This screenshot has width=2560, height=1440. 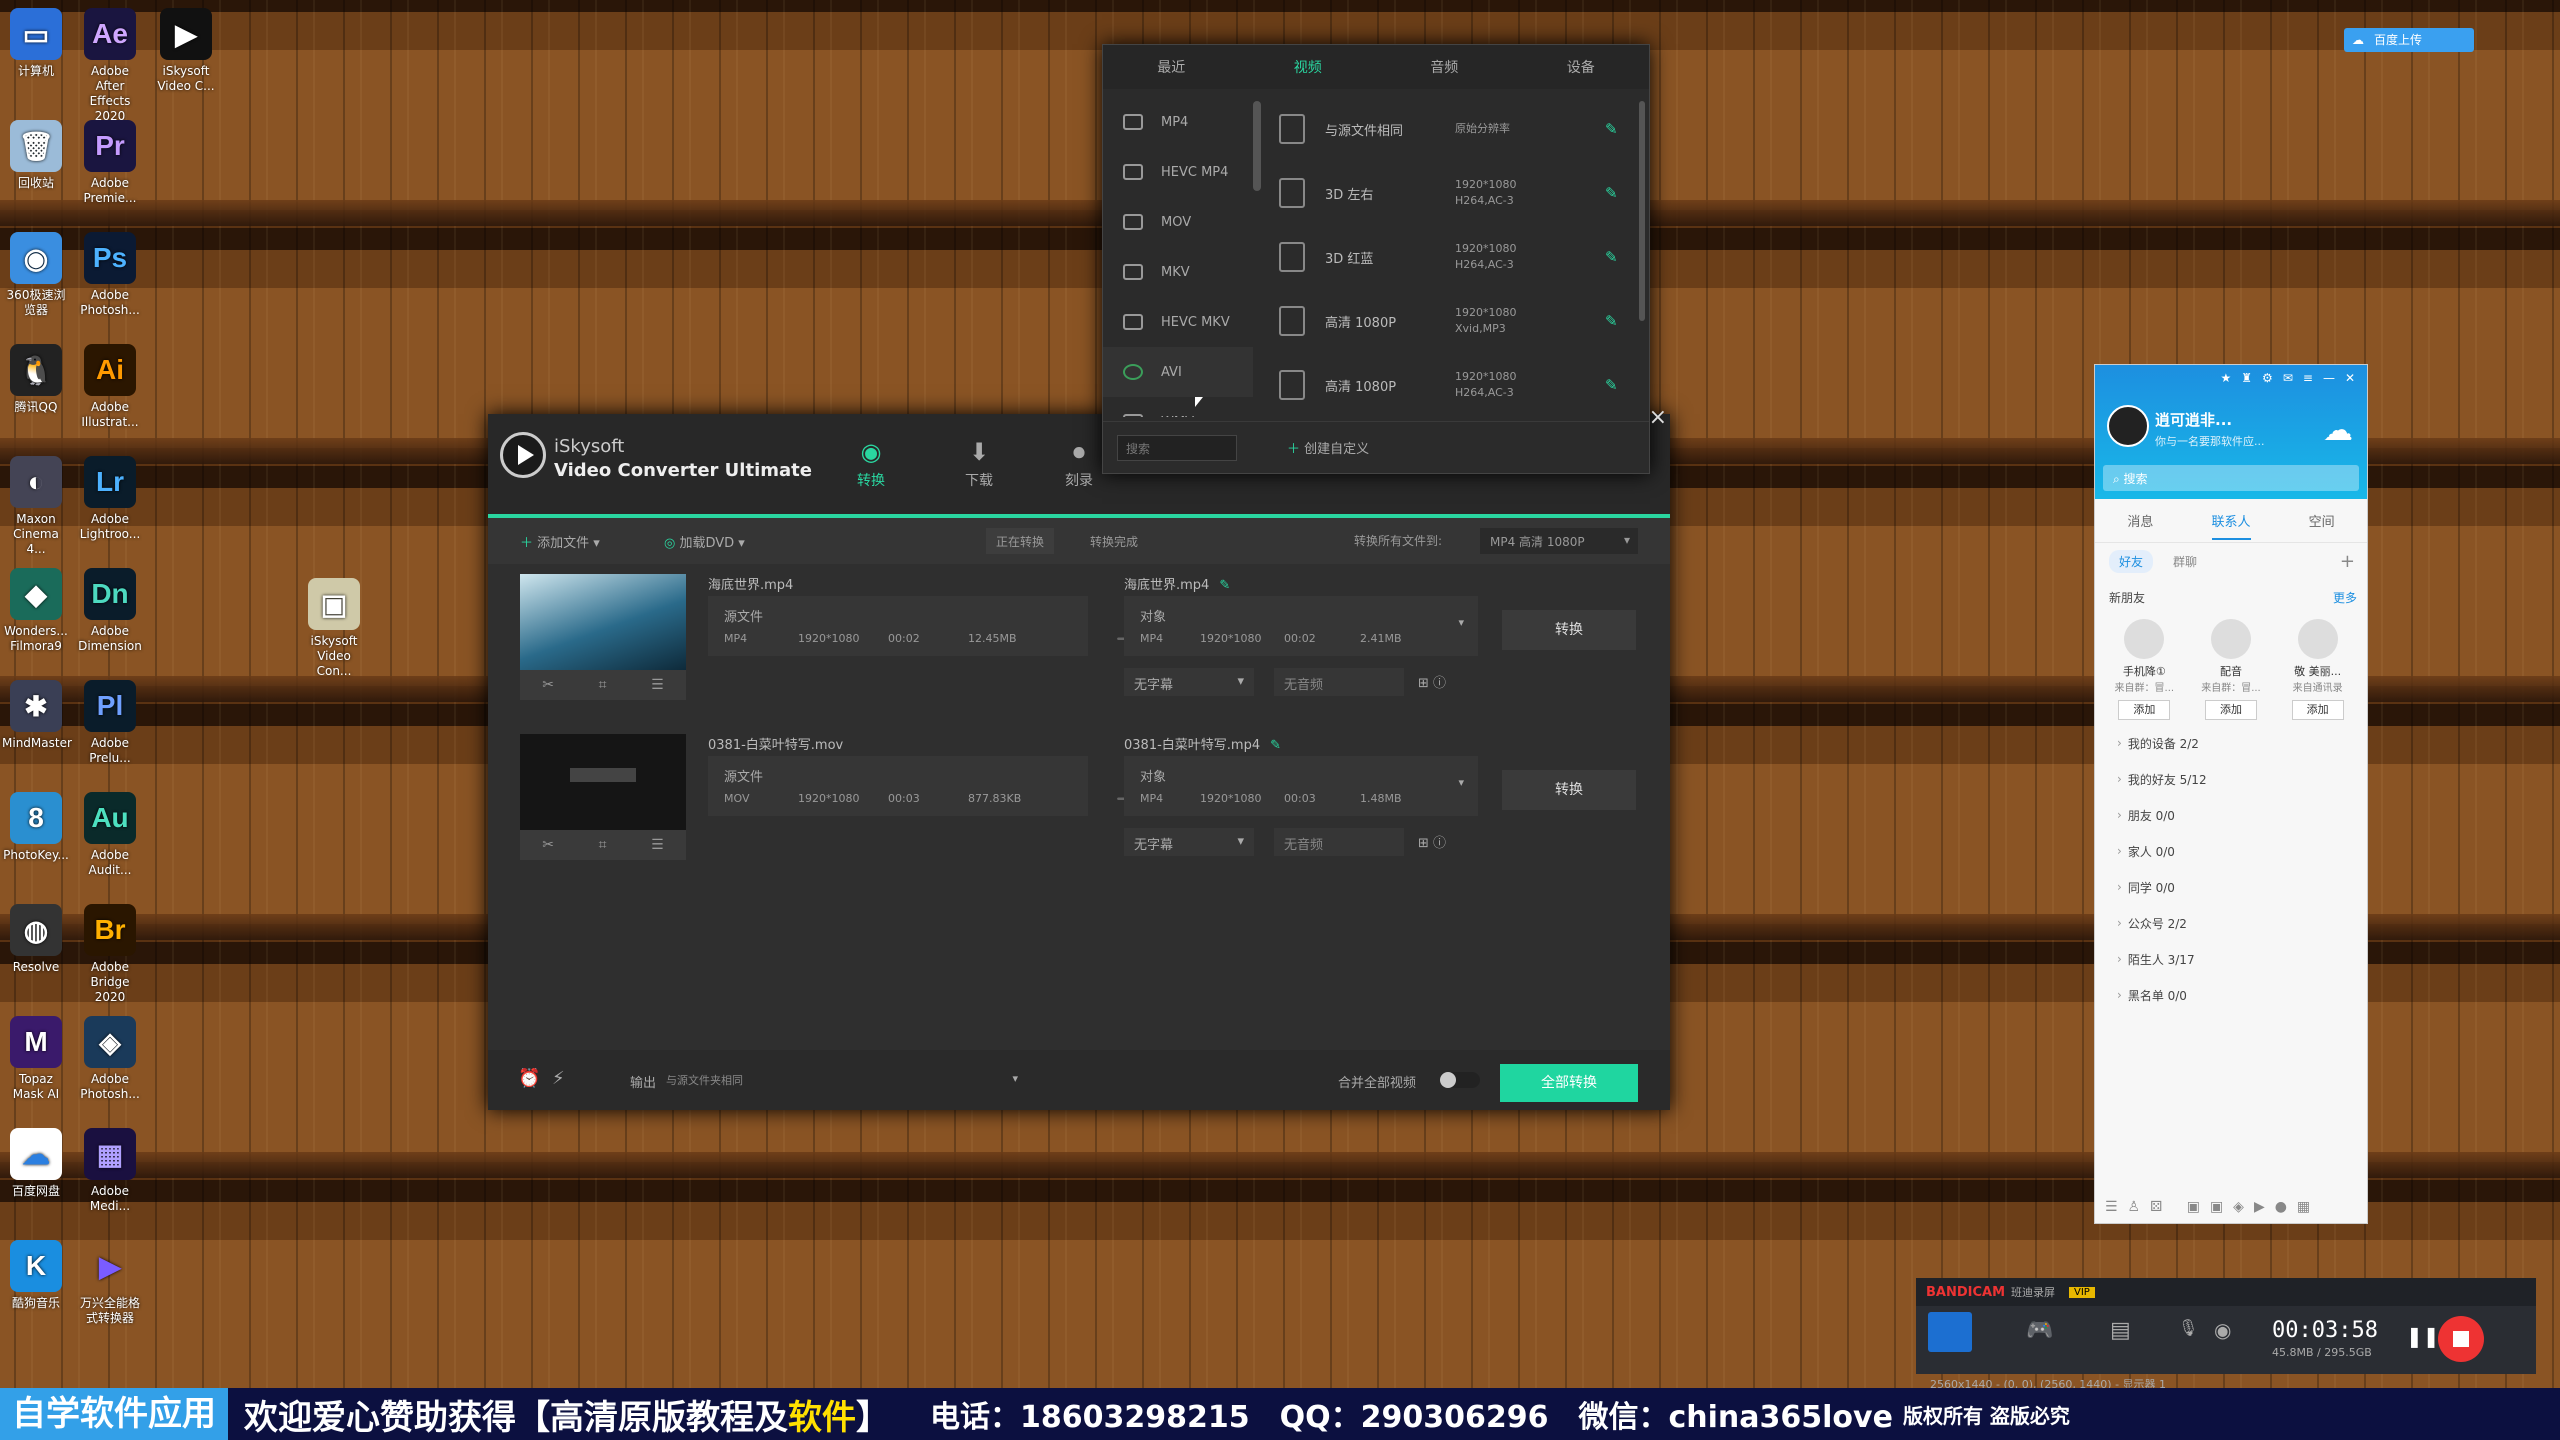 What do you see at coordinates (871, 464) in the screenshot?
I see `nav-convert: ◉ 转换` at bounding box center [871, 464].